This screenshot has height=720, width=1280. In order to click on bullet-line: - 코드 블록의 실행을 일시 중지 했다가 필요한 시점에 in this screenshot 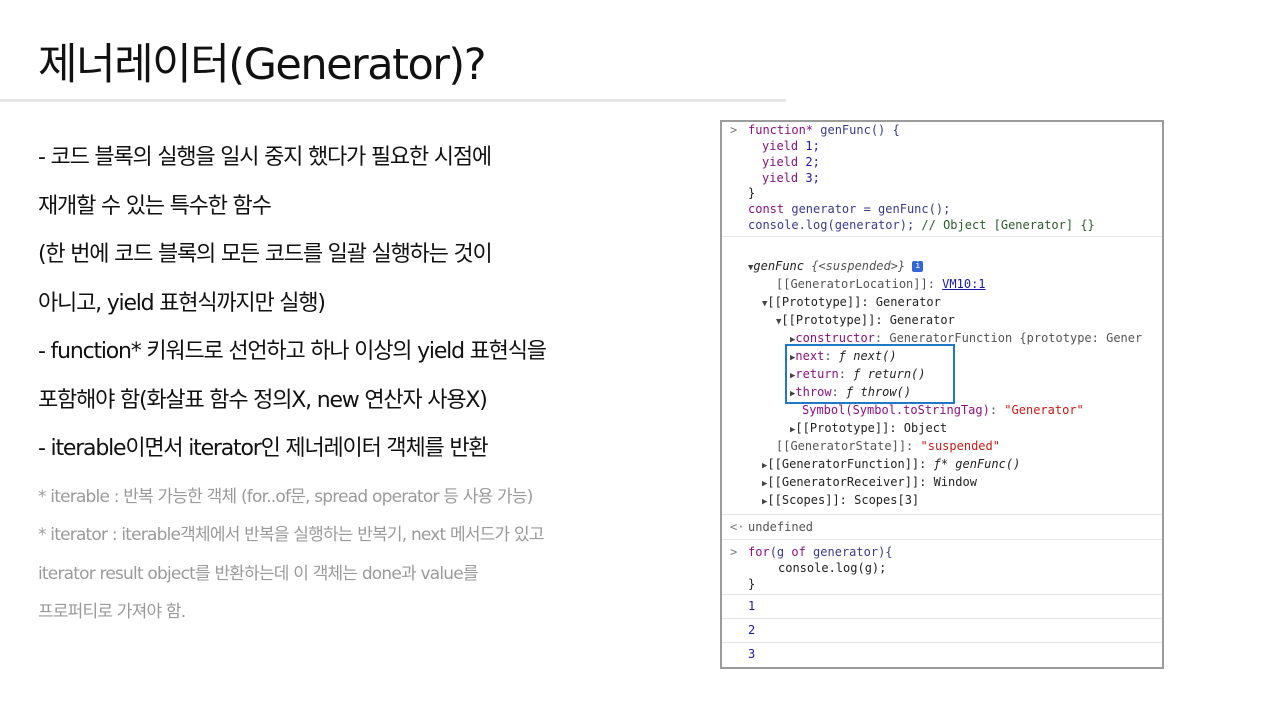, I will do `click(265, 157)`.